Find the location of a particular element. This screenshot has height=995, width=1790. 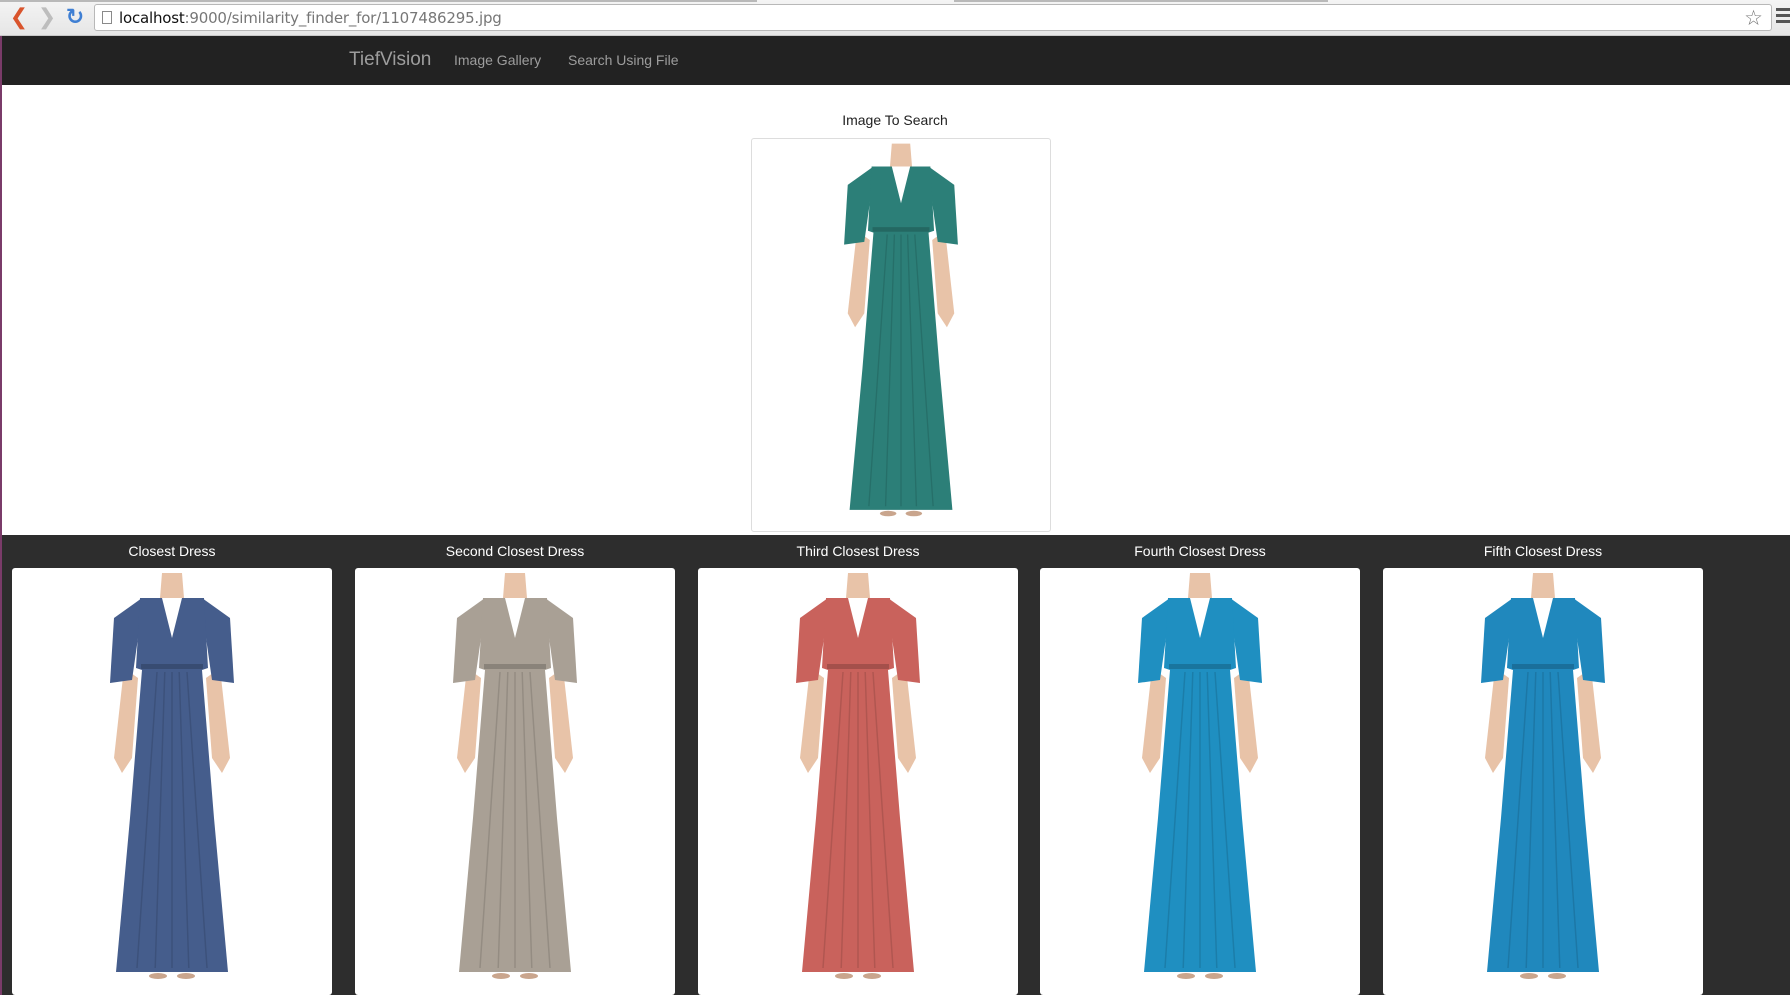

search-title: Image To Search is located at coordinates (895, 120).